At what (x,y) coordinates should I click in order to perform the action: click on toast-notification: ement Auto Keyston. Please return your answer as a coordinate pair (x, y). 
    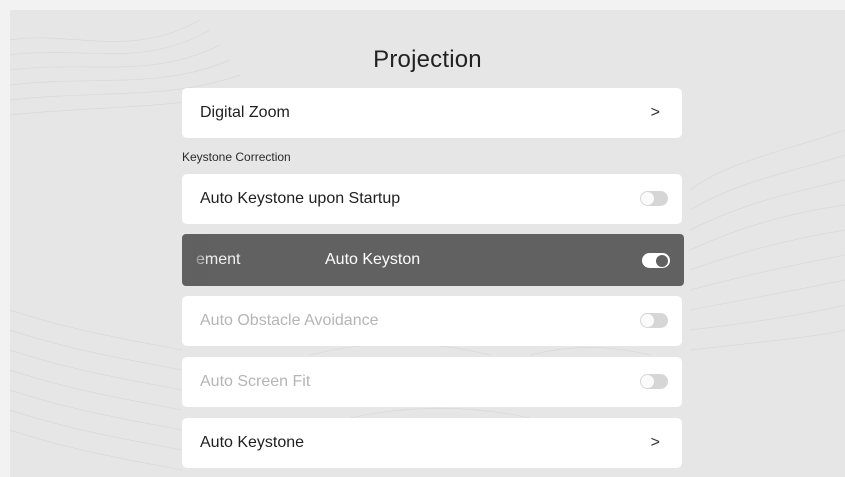
    Looking at the image, I should click on (433, 260).